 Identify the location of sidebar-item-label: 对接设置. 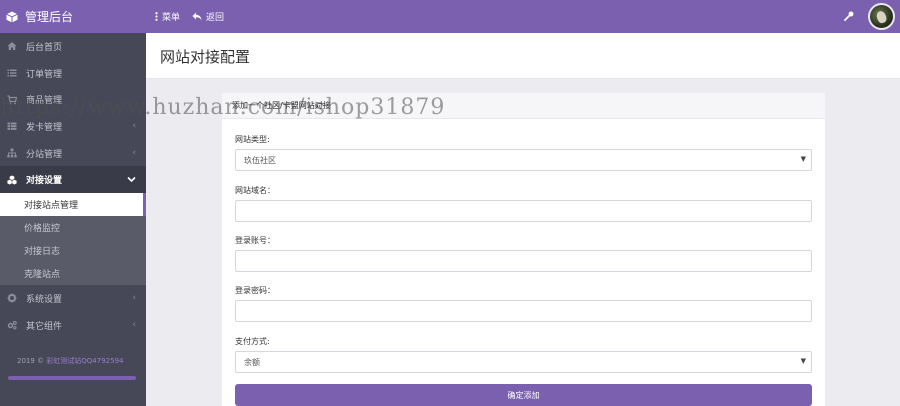
(44, 181).